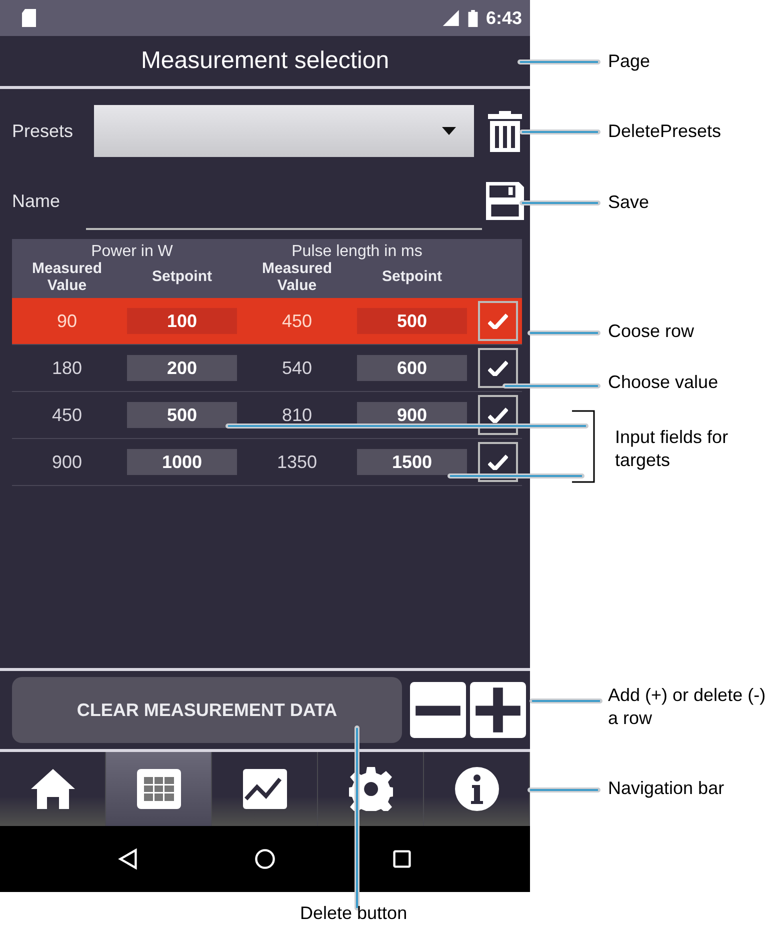  I want to click on setpoint-field: 1000, so click(182, 462).